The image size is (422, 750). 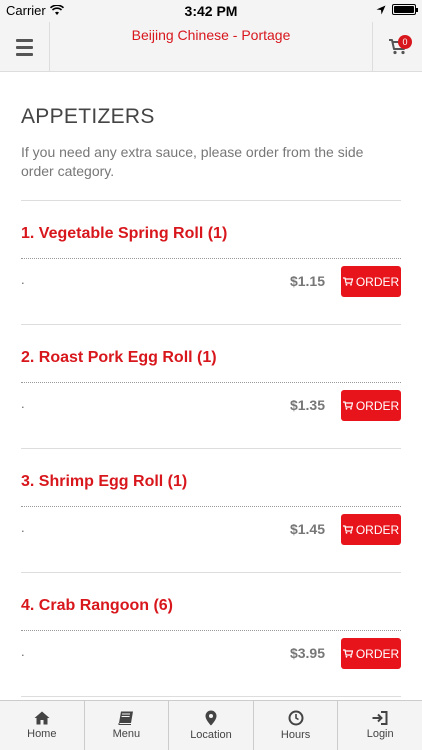 What do you see at coordinates (381, 9) in the screenshot?
I see `location-arrow-icon` at bounding box center [381, 9].